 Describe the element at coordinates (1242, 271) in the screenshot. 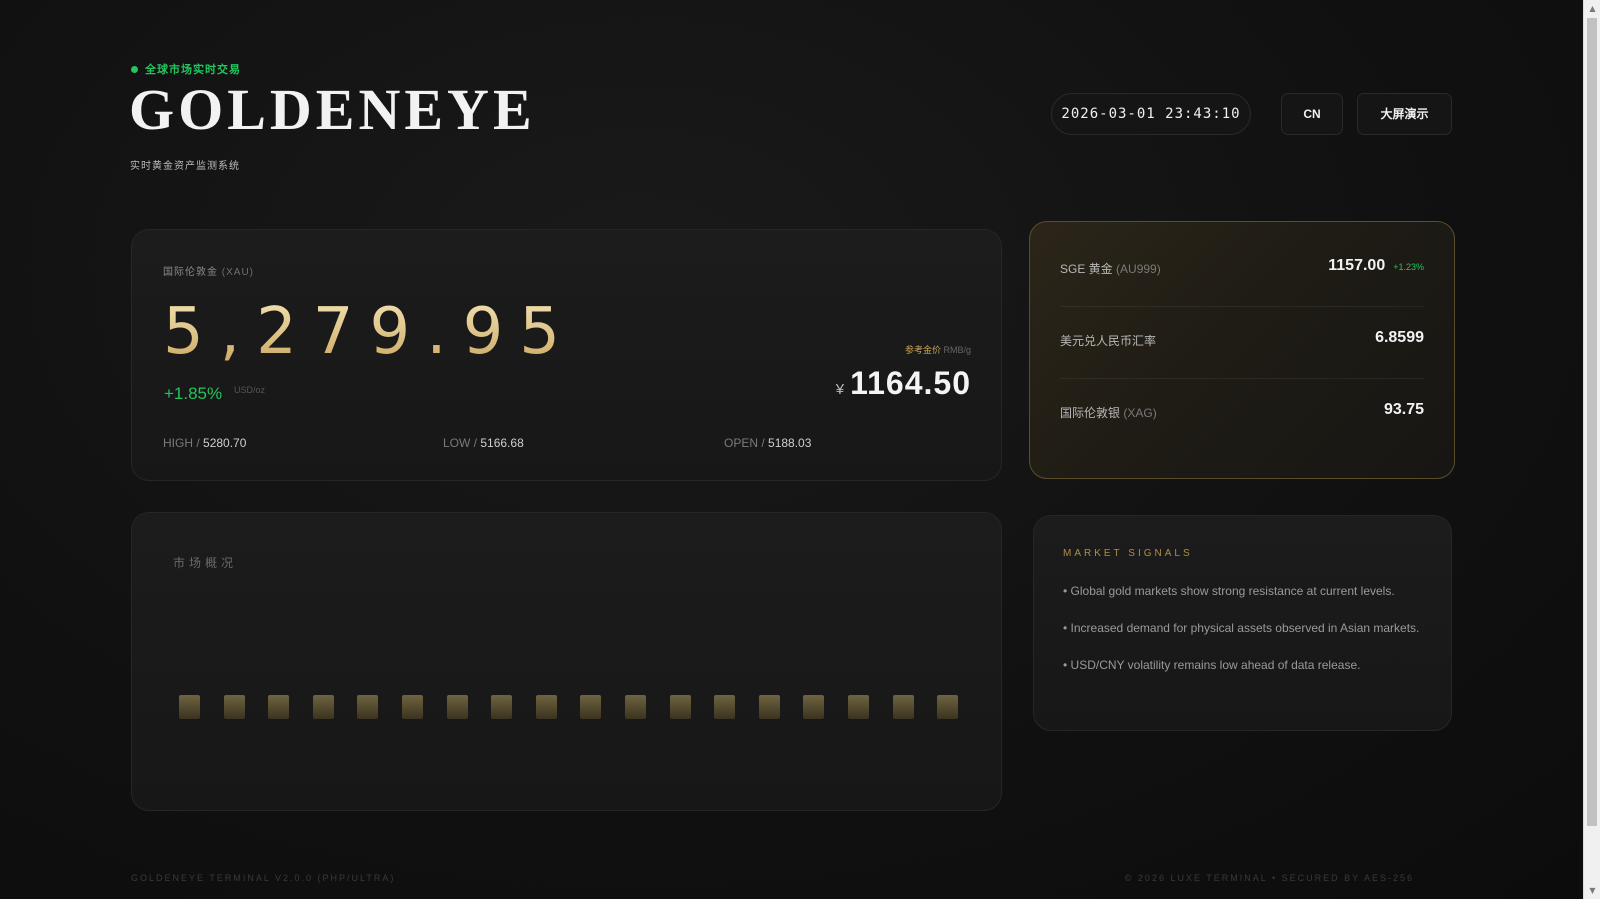

I see `market-row-sge-gold: SGE 黄金 (AU999) 1157.00 +1.23%` at that location.